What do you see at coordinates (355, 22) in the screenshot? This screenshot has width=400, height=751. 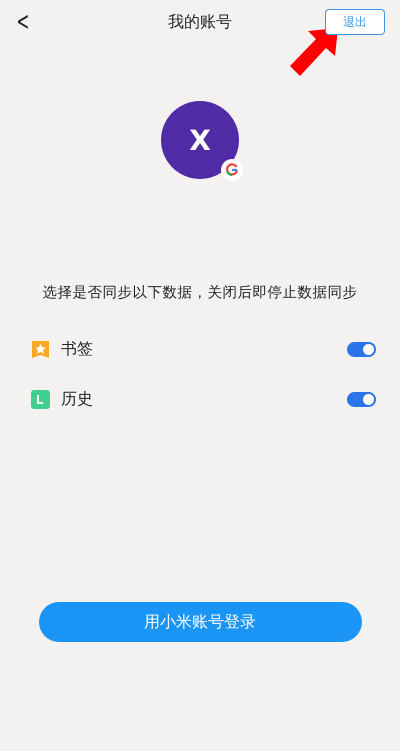 I see `logout-button: 退出` at bounding box center [355, 22].